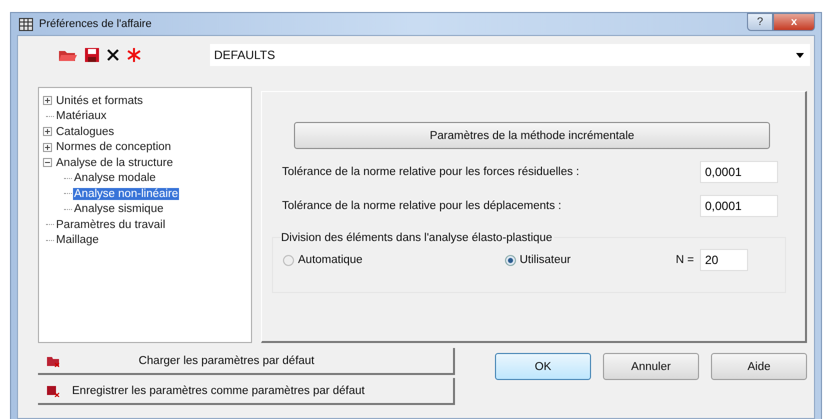 This screenshot has height=419, width=832. What do you see at coordinates (422, 206) in the screenshot?
I see `field-label: Tolérance de la norme relative pour les déplacements :` at bounding box center [422, 206].